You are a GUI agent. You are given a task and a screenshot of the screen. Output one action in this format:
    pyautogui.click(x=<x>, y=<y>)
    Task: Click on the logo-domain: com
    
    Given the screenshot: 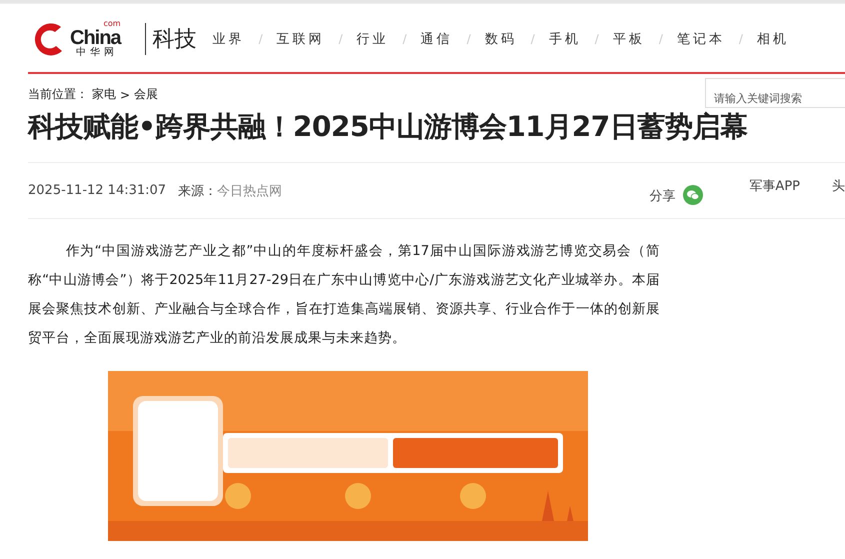 What is the action you would take?
    pyautogui.click(x=112, y=24)
    